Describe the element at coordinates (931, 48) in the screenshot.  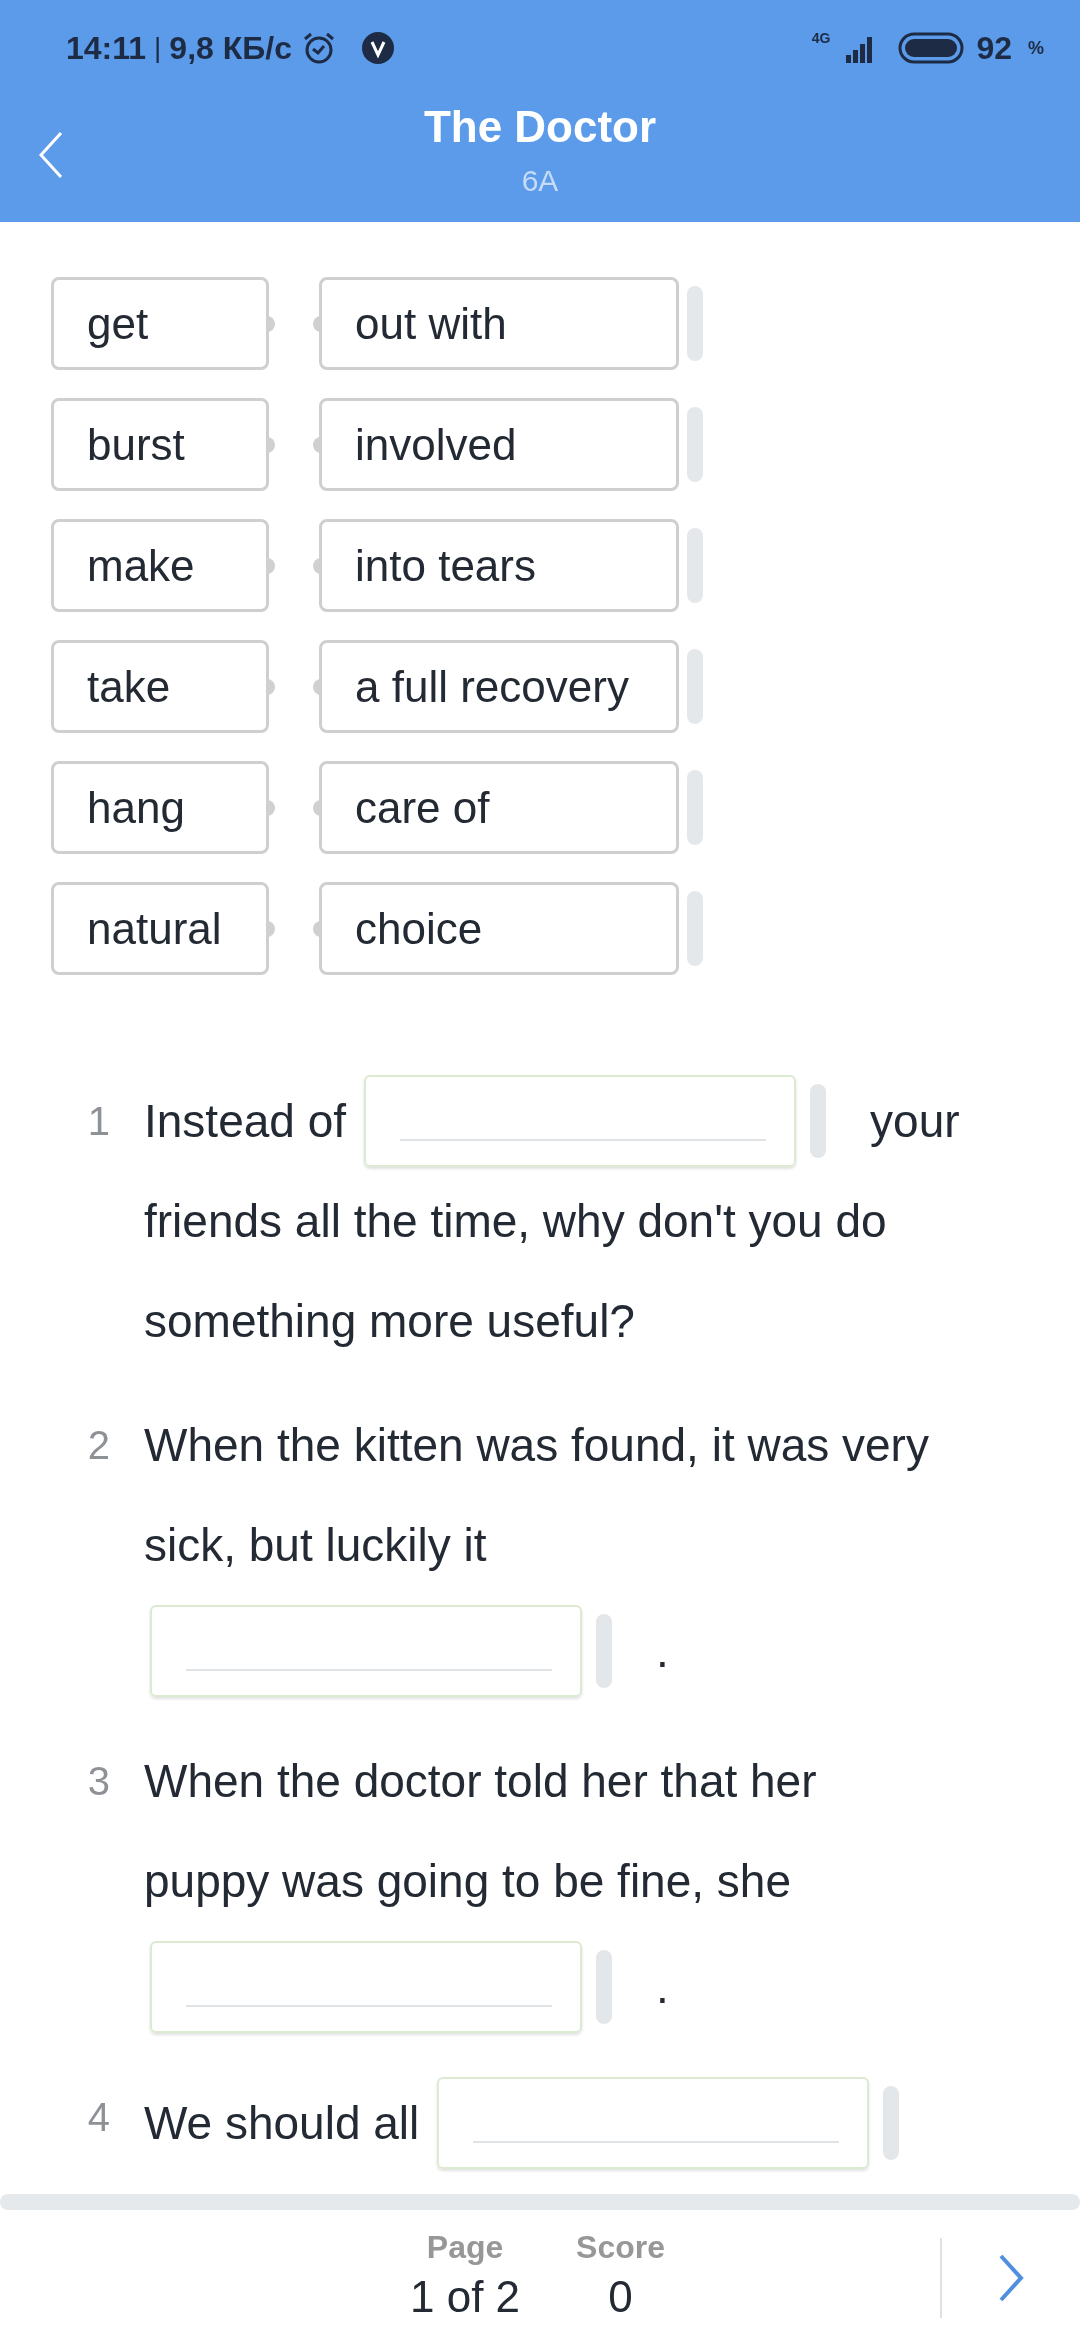
I see `battery-icon` at that location.